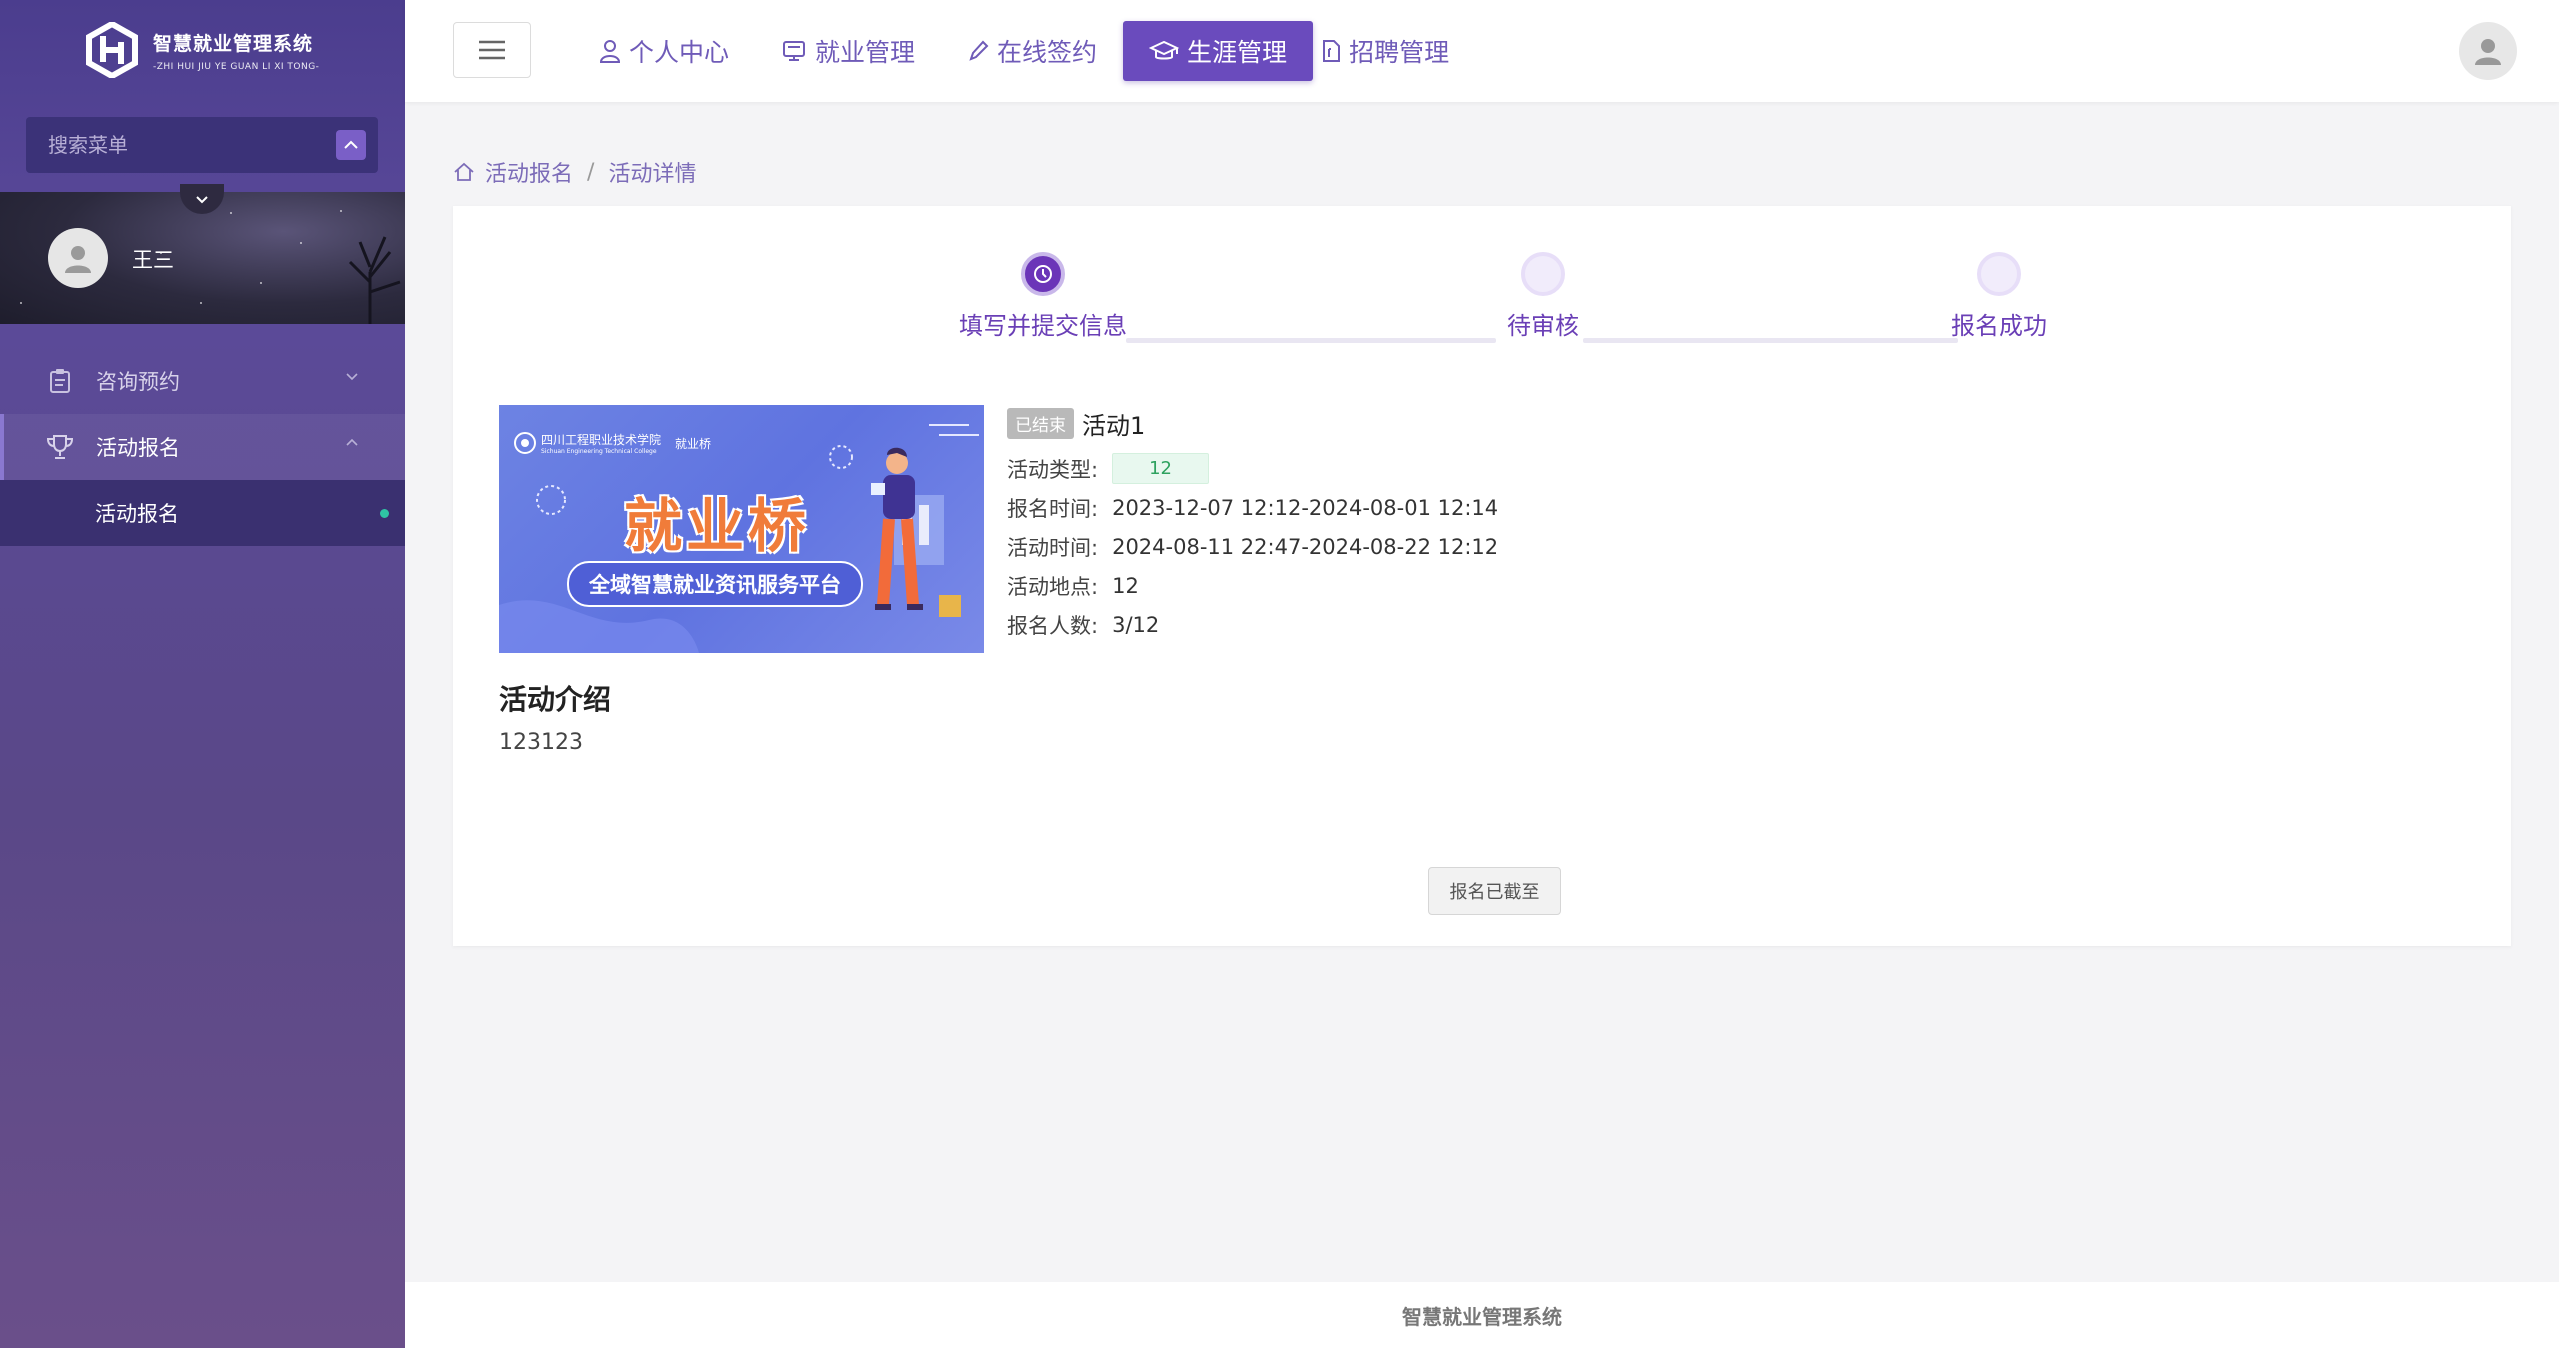 Image resolution: width=2559 pixels, height=1348 pixels. What do you see at coordinates (384, 513) in the screenshot?
I see `active-indicator-dot` at bounding box center [384, 513].